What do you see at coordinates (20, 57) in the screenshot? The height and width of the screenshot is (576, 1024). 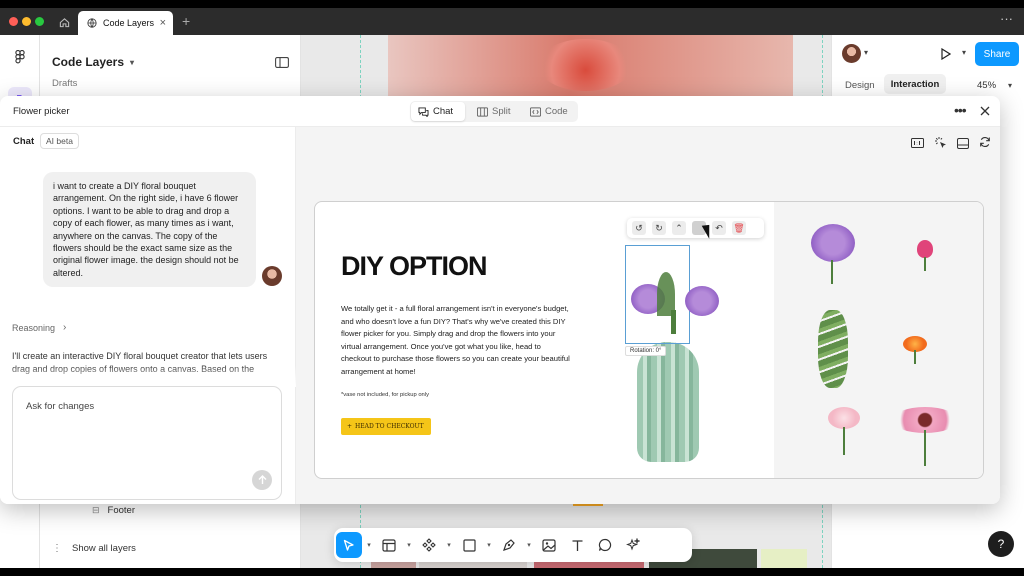 I see `figma-logo-icon` at bounding box center [20, 57].